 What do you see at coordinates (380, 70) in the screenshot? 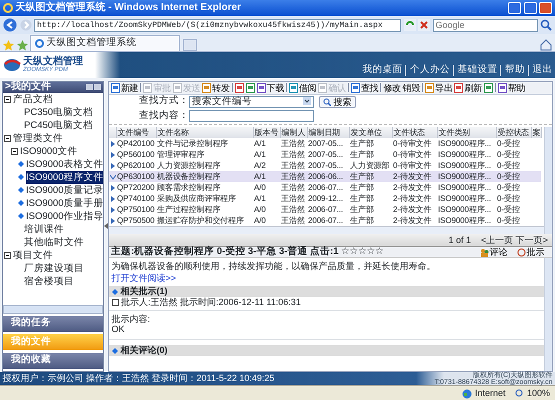
I see `nav-link: 我的桌面` at bounding box center [380, 70].